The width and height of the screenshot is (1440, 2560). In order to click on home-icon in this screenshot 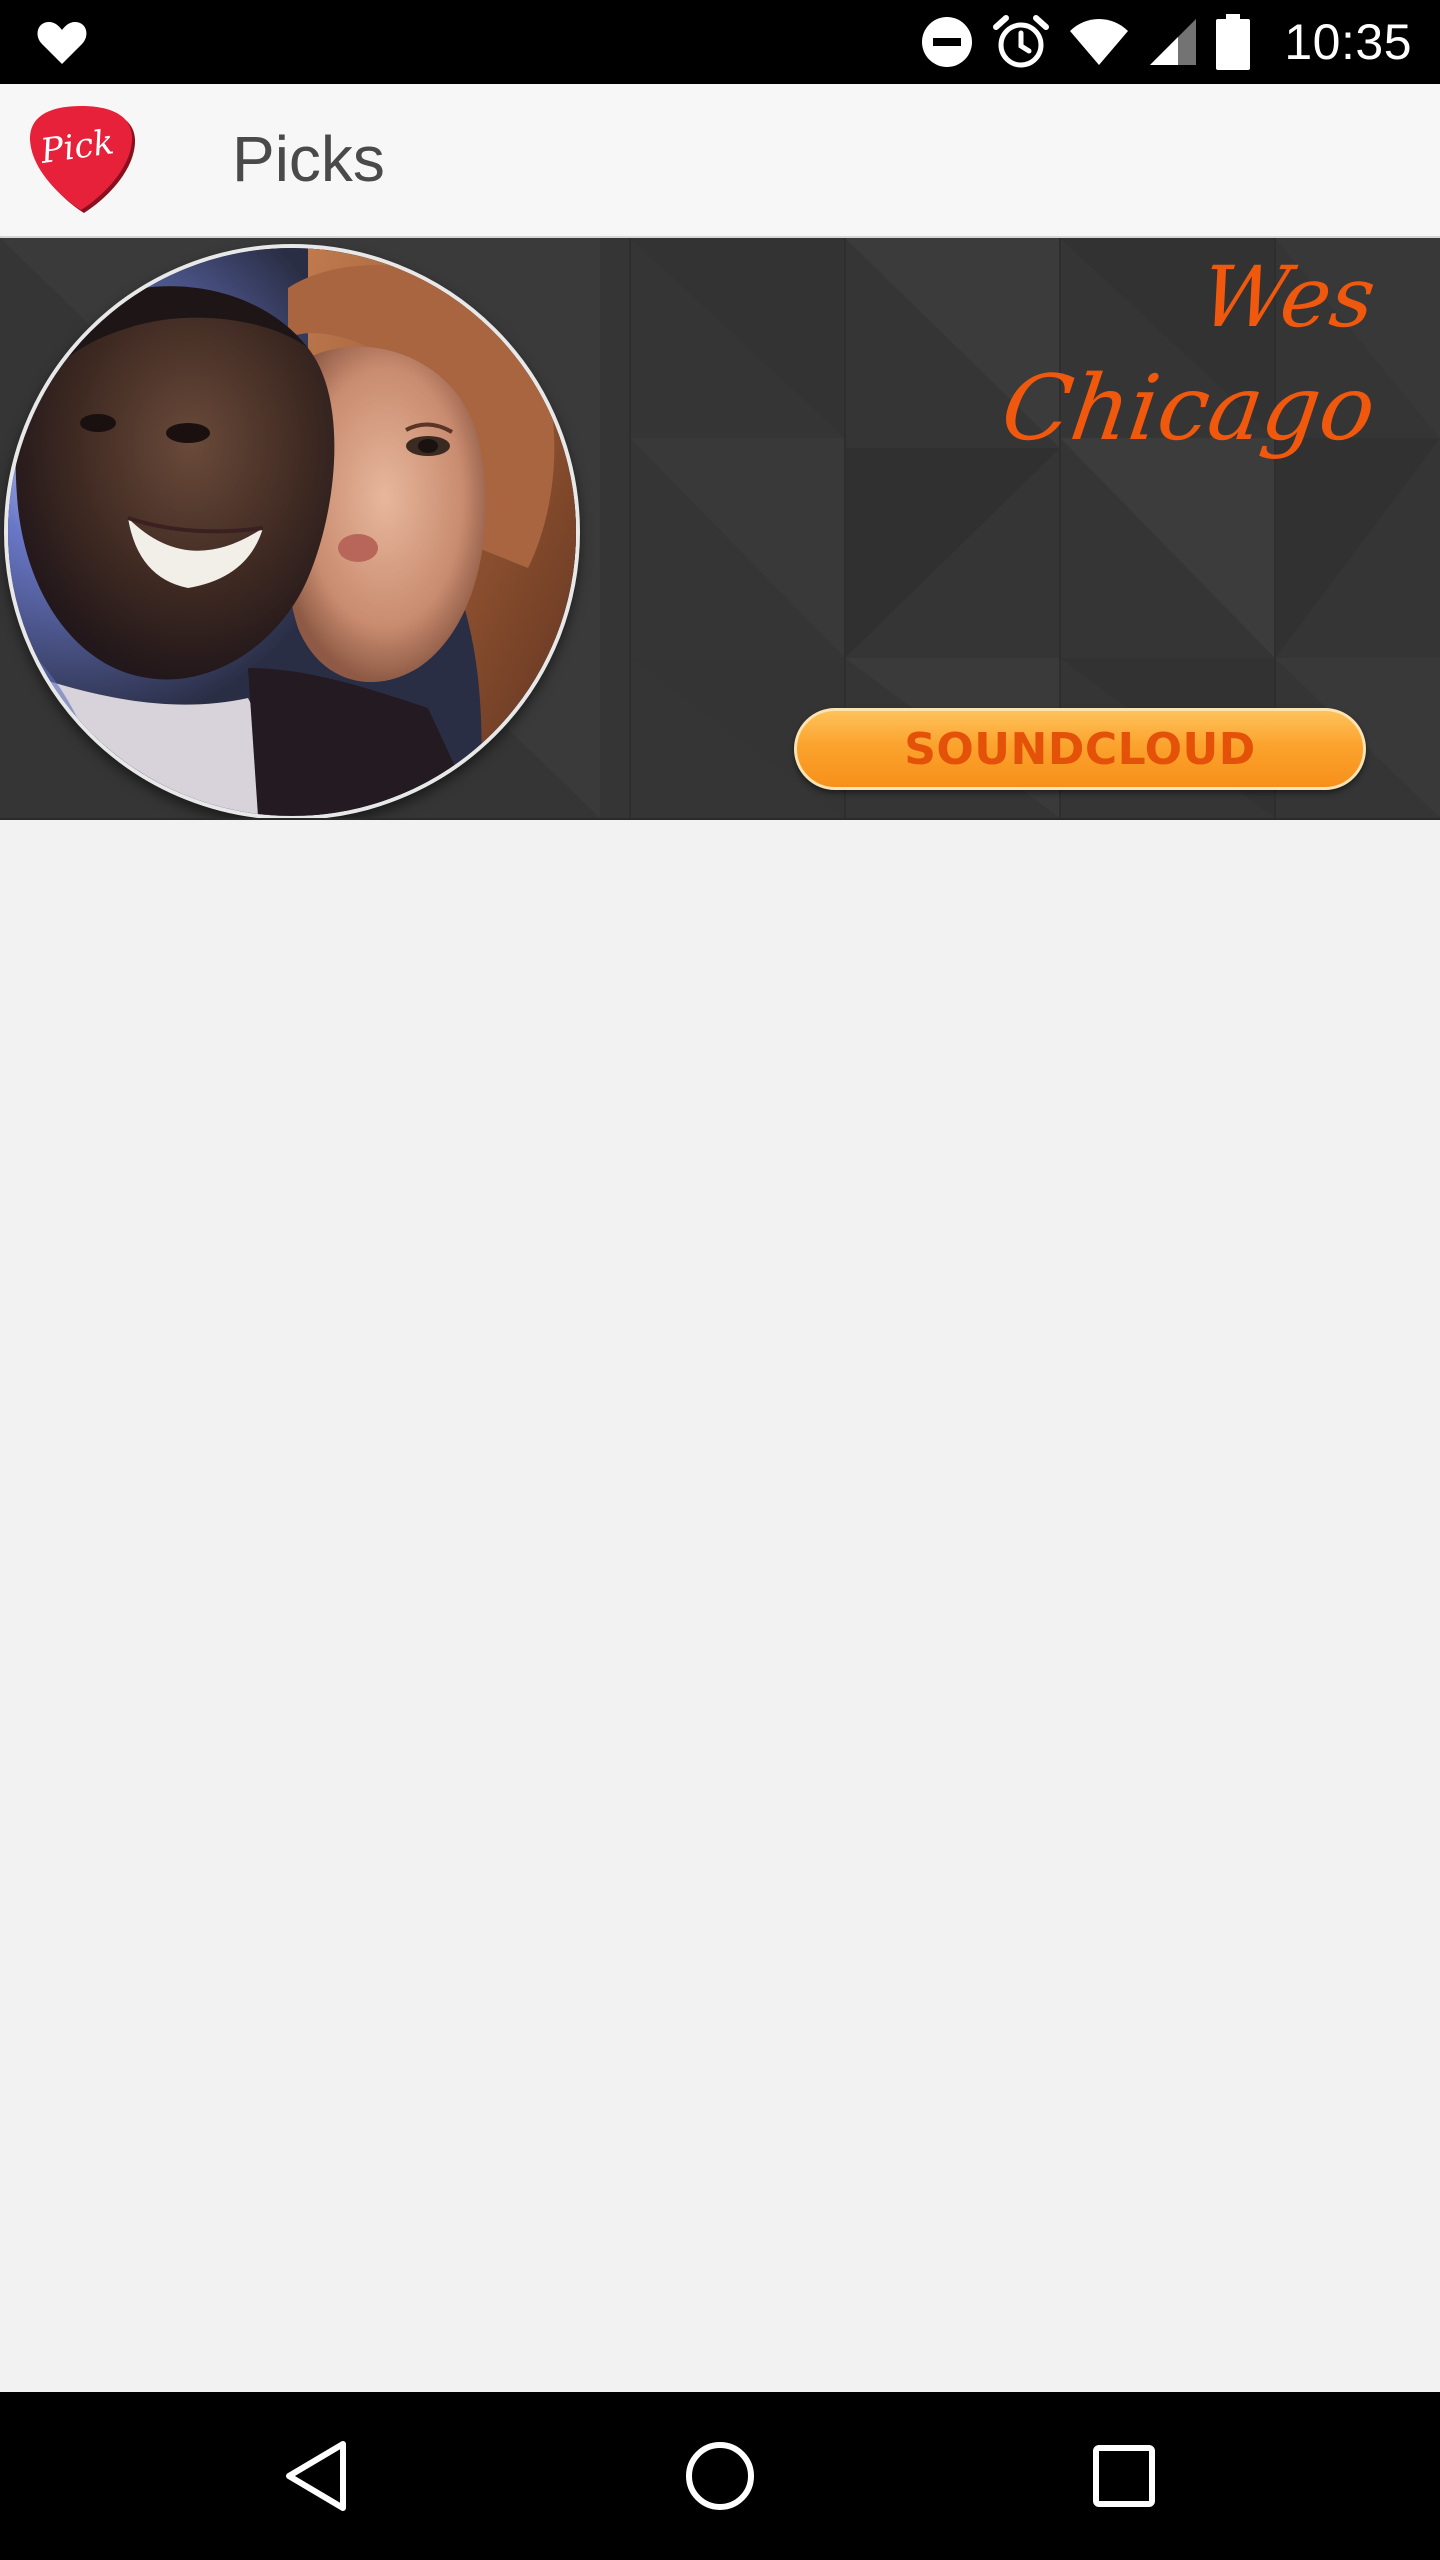, I will do `click(720, 2476)`.